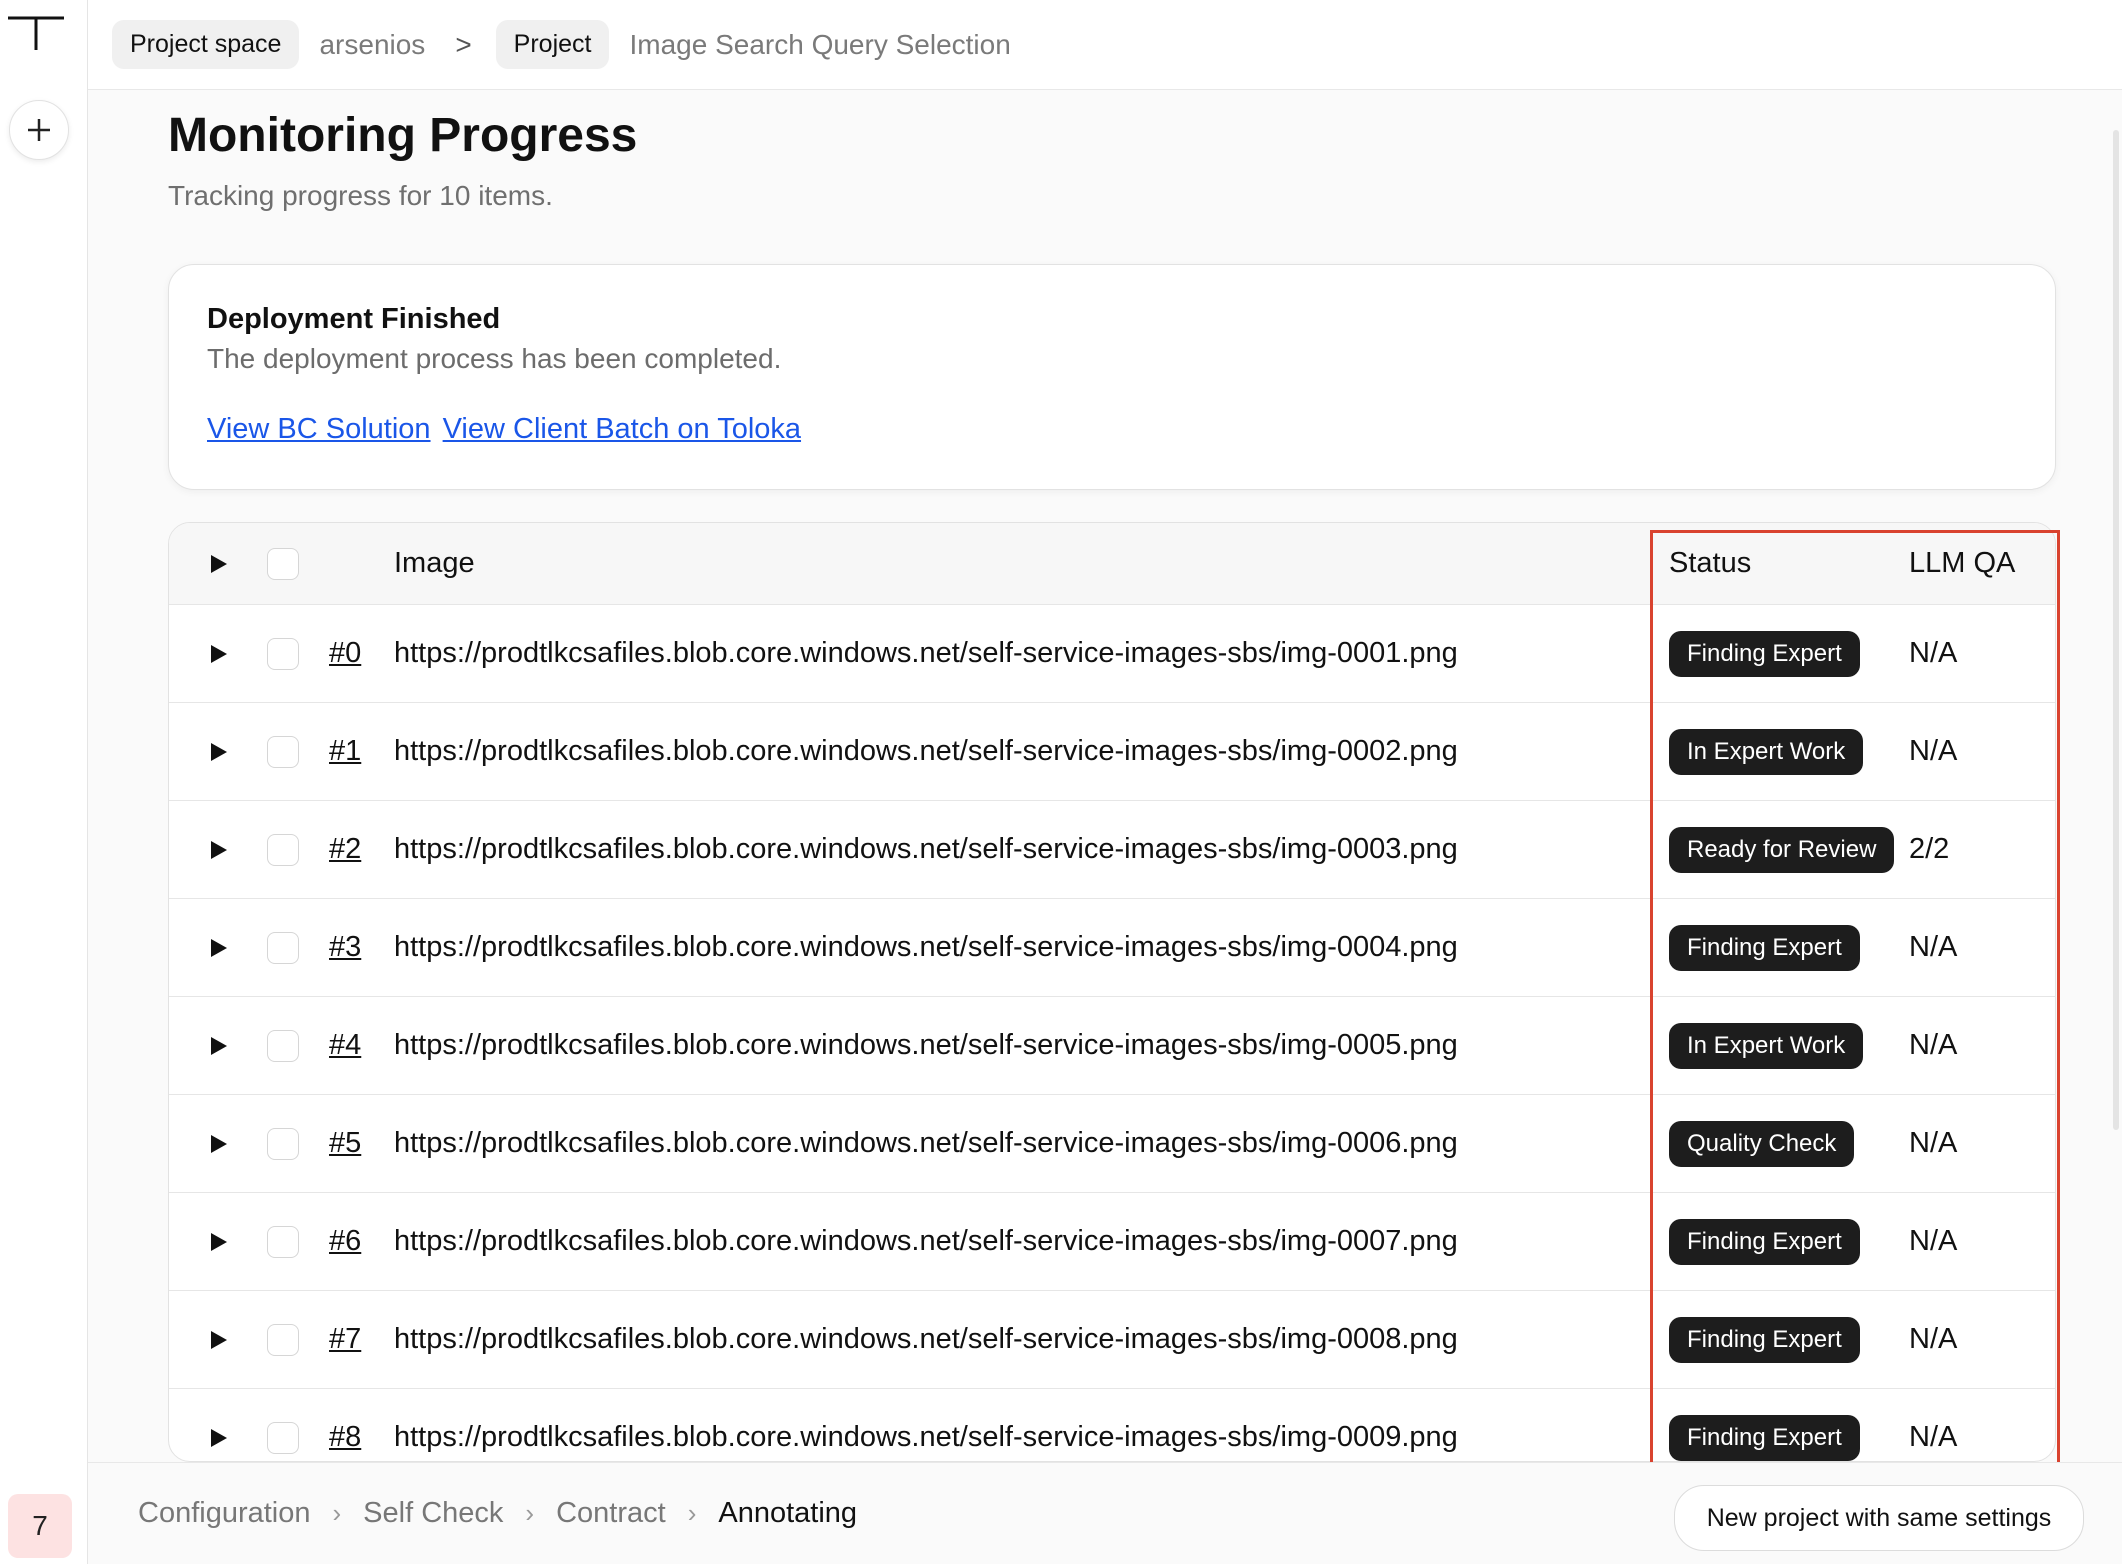  Describe the element at coordinates (40, 1526) in the screenshot. I see `notification-badge: 7` at that location.